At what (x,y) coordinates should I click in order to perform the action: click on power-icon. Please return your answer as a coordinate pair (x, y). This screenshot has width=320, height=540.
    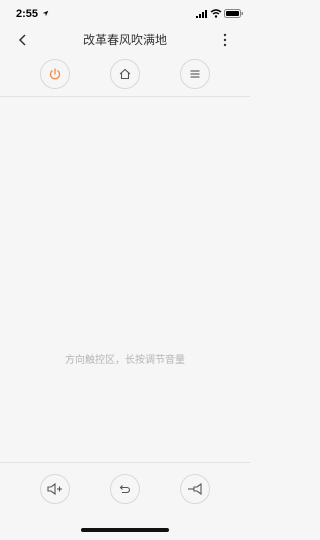
    Looking at the image, I should click on (55, 74).